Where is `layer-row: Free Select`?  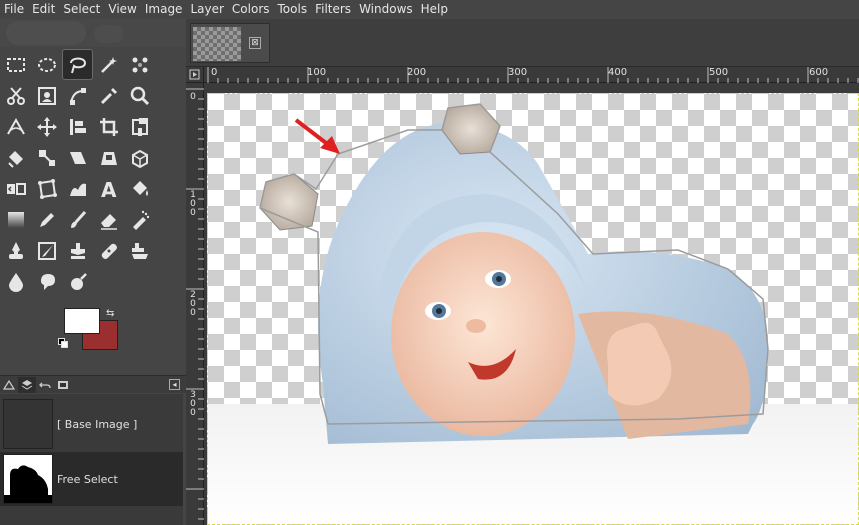
layer-row: Free Select is located at coordinates (91, 479).